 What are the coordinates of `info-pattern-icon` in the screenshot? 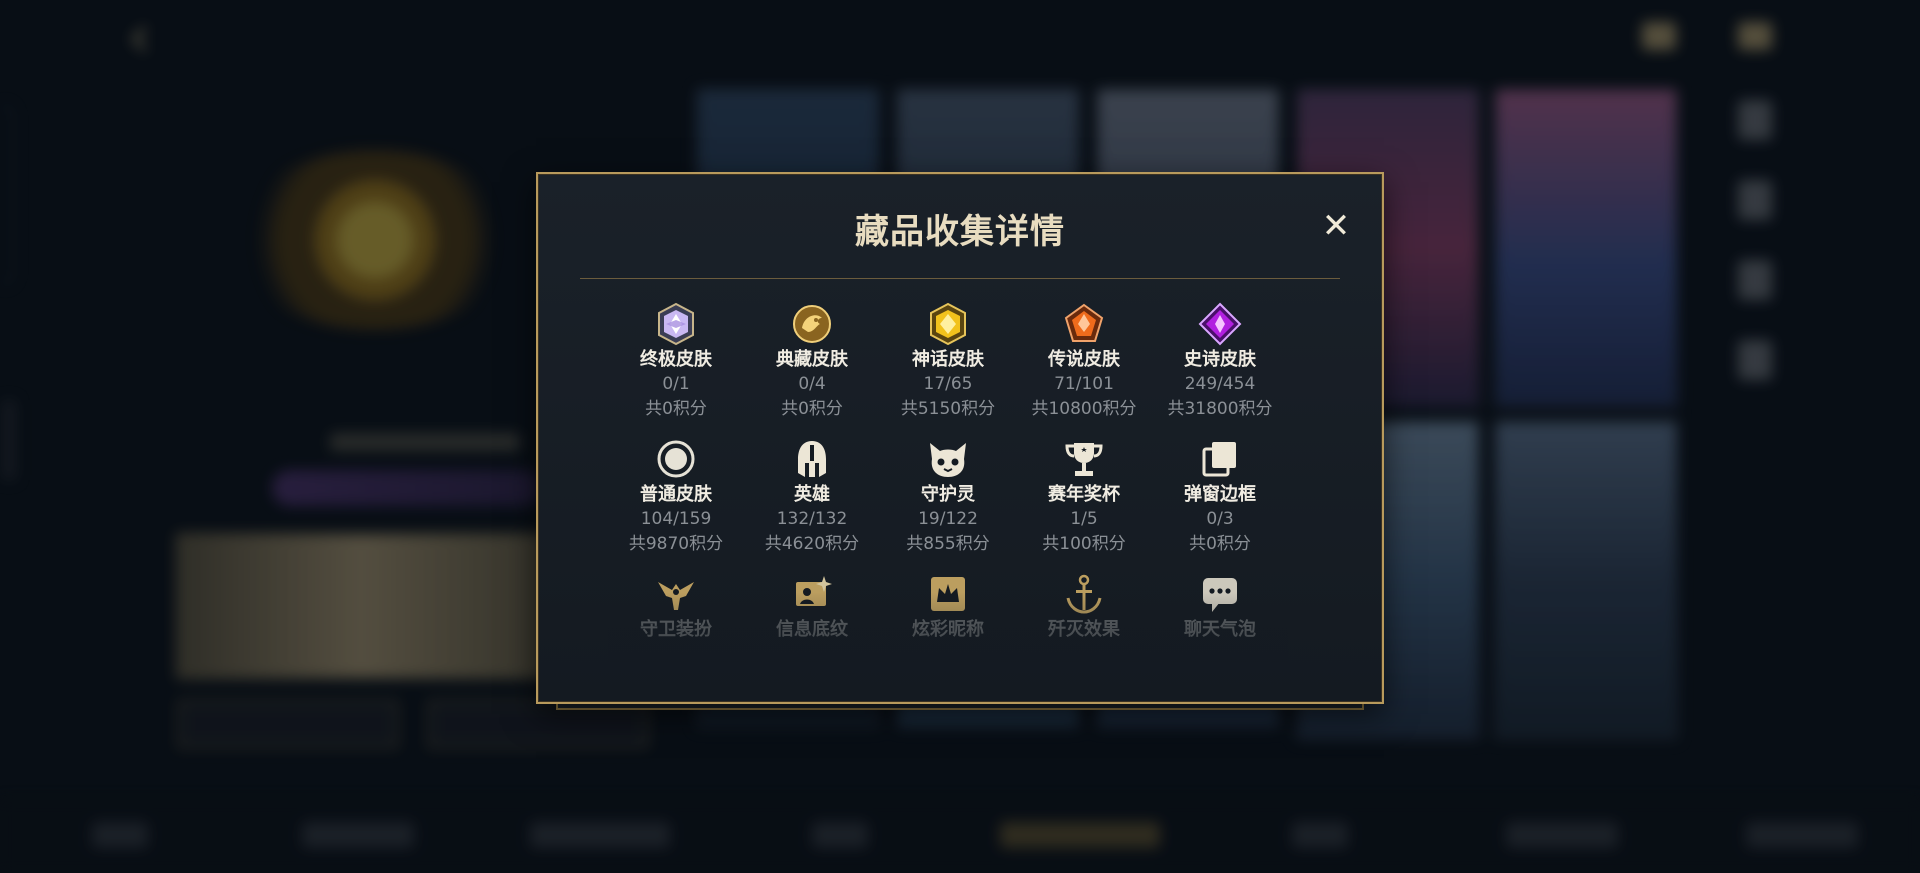 It's located at (814, 591).